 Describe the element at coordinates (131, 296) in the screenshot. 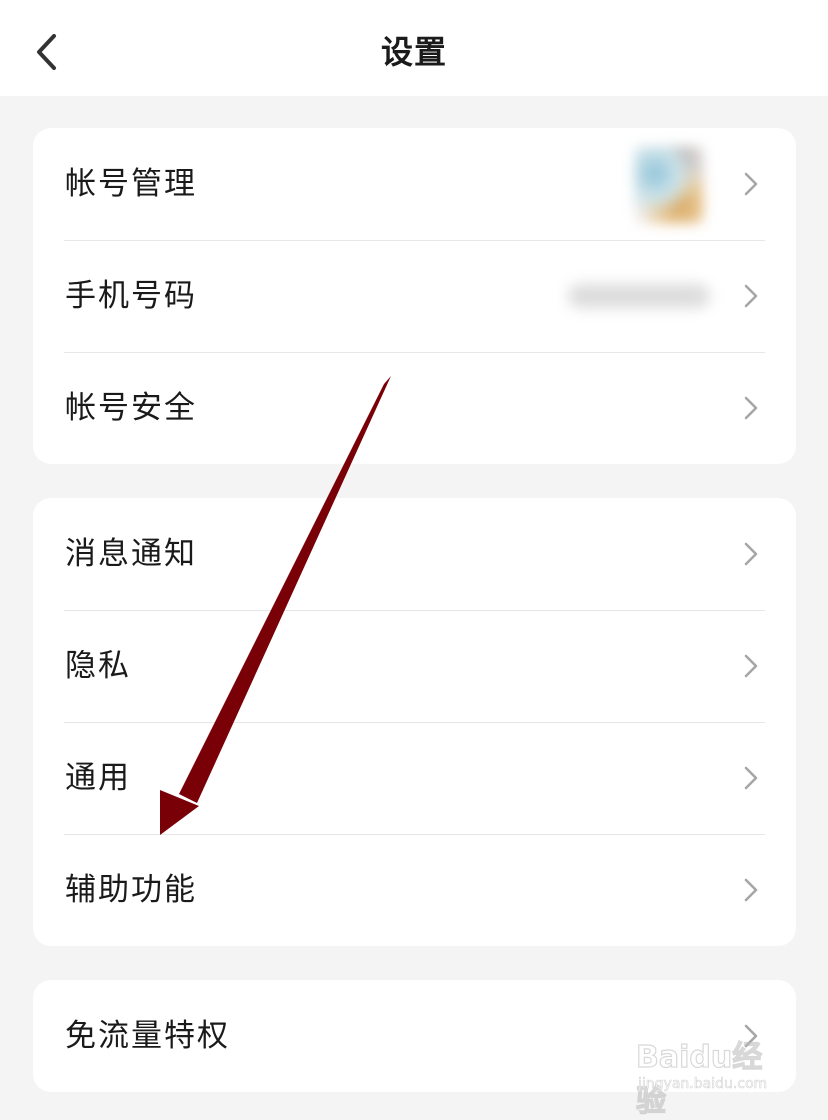

I see `menu-item-label: 手机号码` at that location.